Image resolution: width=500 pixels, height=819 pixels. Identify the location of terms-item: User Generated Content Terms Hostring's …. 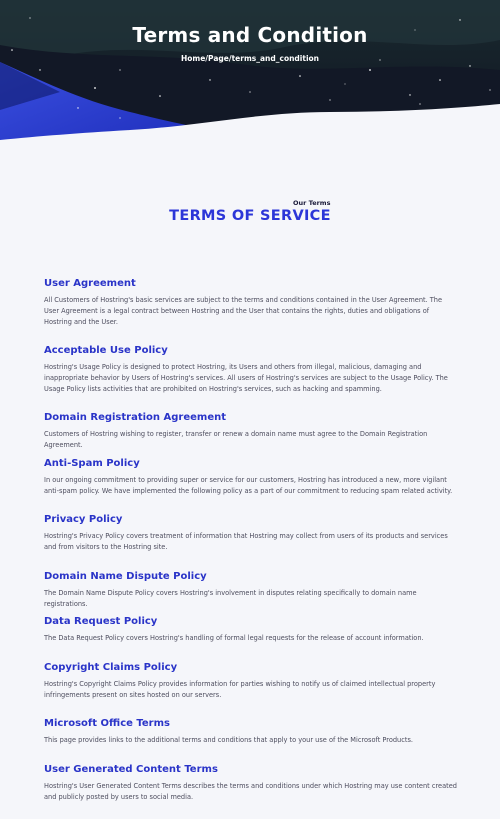
(251, 786).